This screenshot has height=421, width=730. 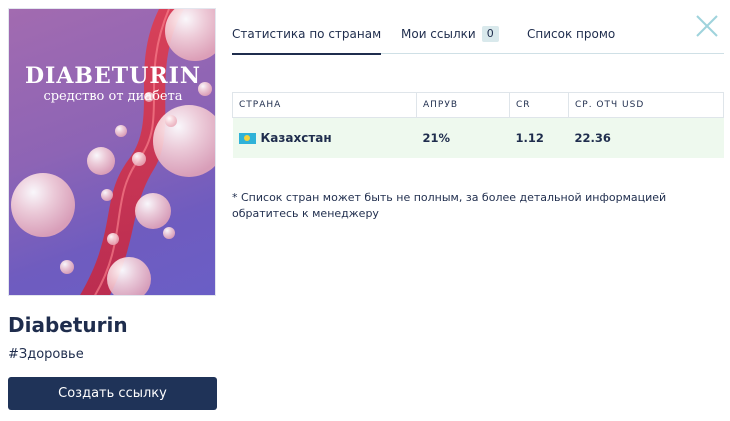 I want to click on avg-usd-value: 22.36, so click(x=646, y=137).